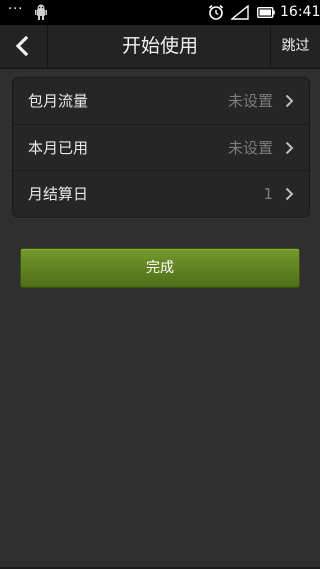 This screenshot has height=569, width=320. What do you see at coordinates (58, 194) in the screenshot?
I see `row-label: 月结算日` at bounding box center [58, 194].